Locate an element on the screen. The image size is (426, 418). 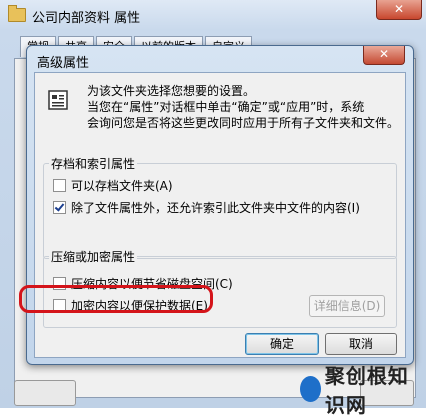
archive-checkbox-row: 可以存档文件夹(A) is located at coordinates (113, 185).